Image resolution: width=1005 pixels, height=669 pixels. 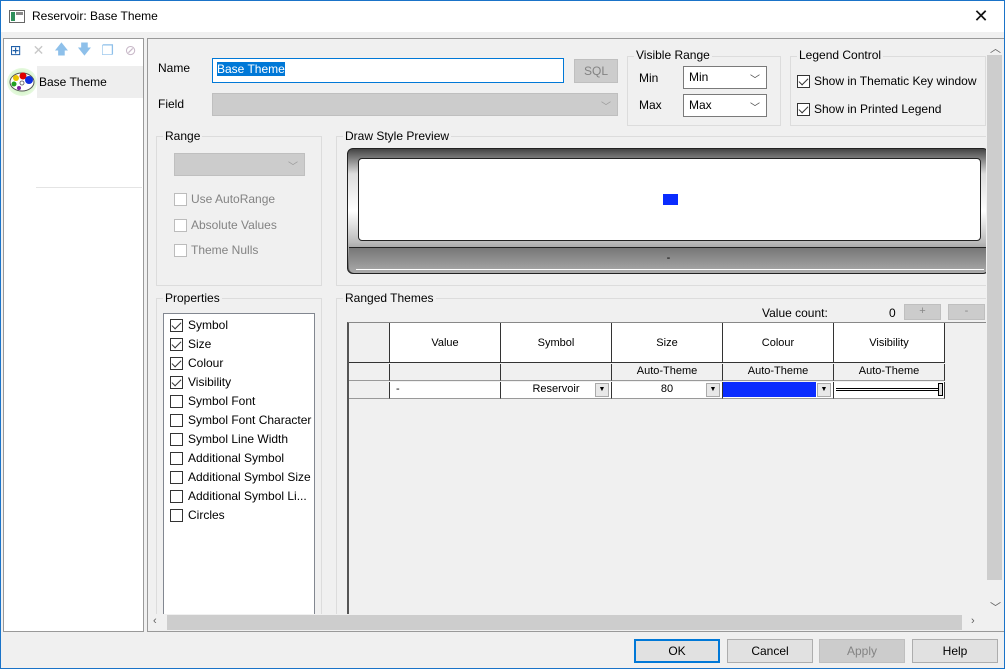 What do you see at coordinates (994, 317) in the screenshot?
I see `vertical-scroll-thumb` at bounding box center [994, 317].